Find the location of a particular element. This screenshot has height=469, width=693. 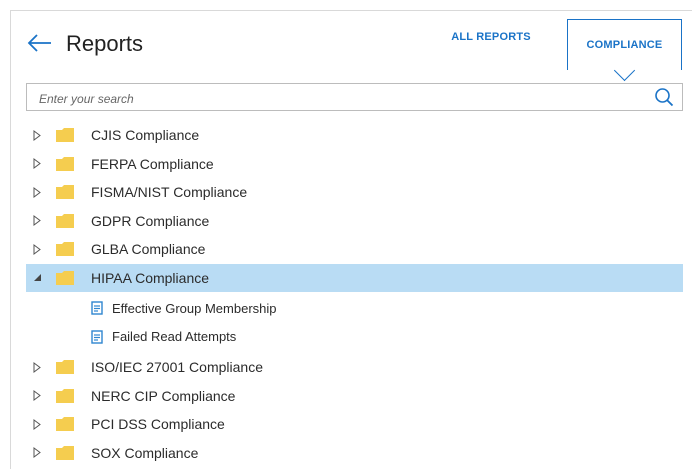

triangle-down-icon is located at coordinates (37, 277).